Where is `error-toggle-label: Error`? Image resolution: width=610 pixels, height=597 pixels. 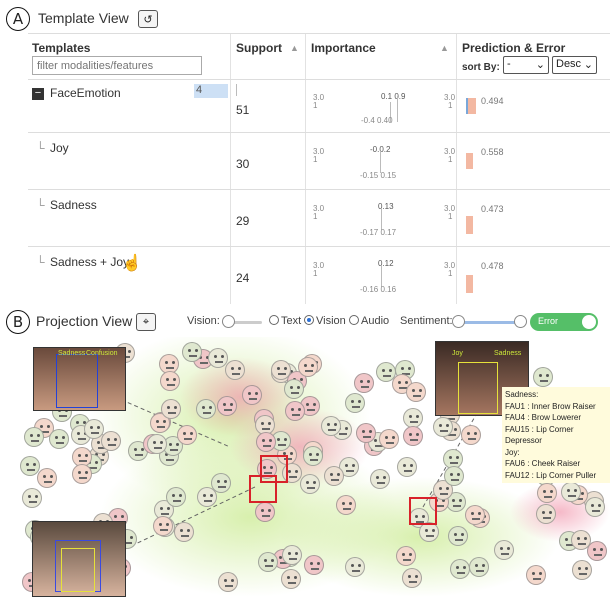 error-toggle-label: Error is located at coordinates (548, 321).